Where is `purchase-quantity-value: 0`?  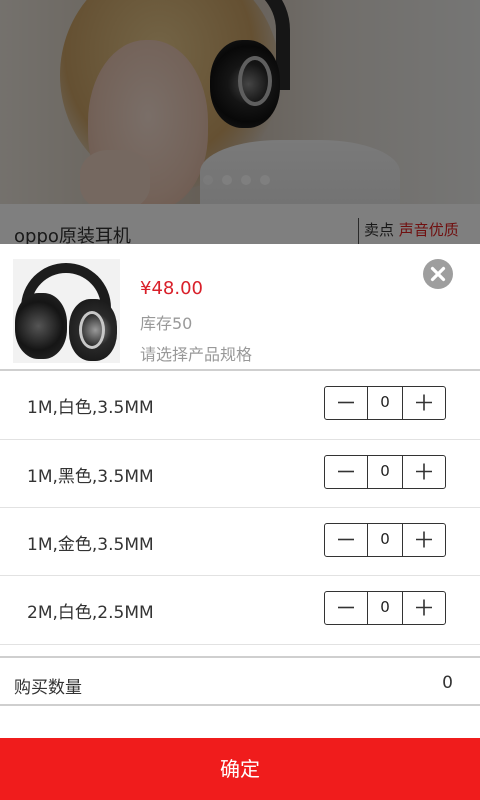
purchase-quantity-value: 0 is located at coordinates (447, 683).